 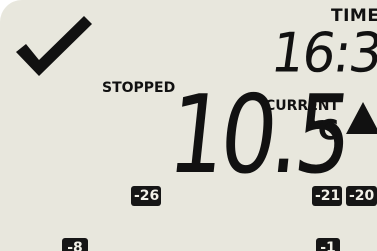 I want to click on scale-marker: -26, so click(x=146, y=196).